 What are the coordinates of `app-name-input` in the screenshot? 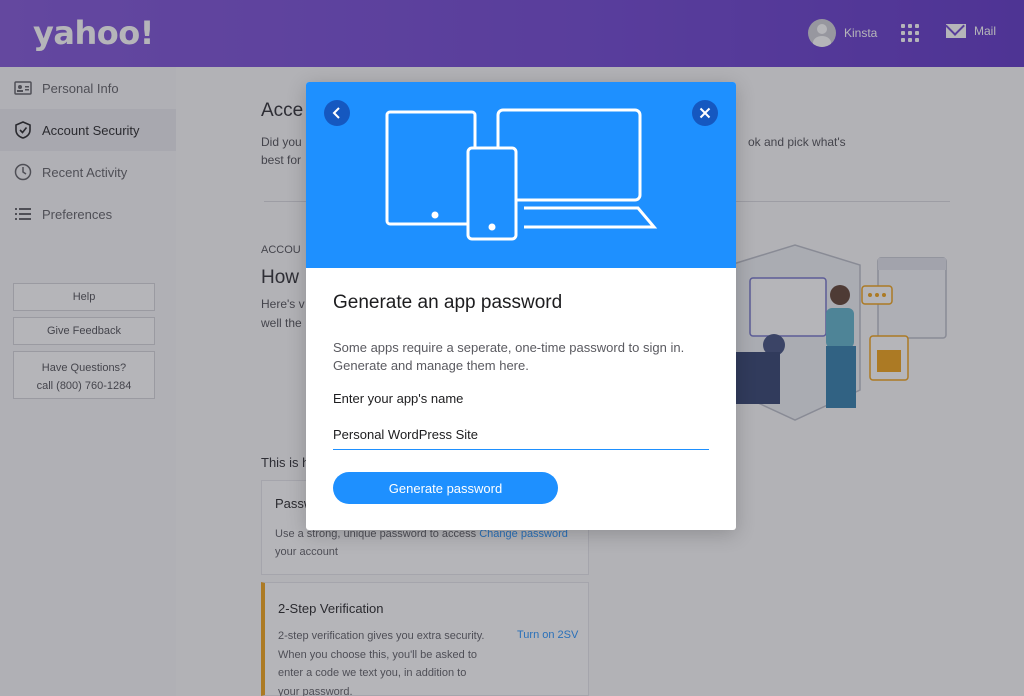 It's located at (521, 437).